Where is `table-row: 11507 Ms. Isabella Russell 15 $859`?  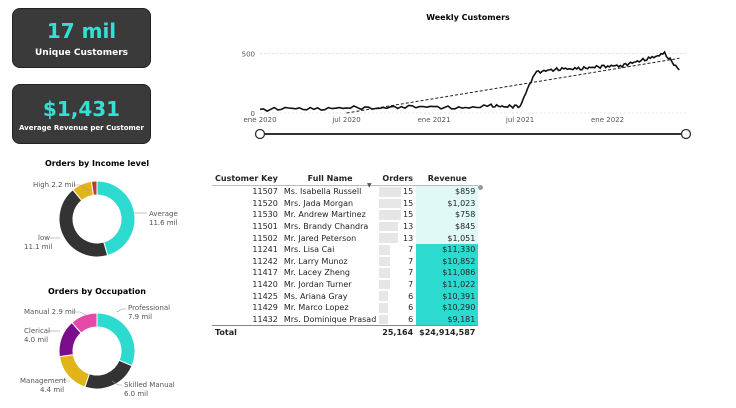
table-row: 11507 Ms. Isabella Russell 15 $859 is located at coordinates (345, 191).